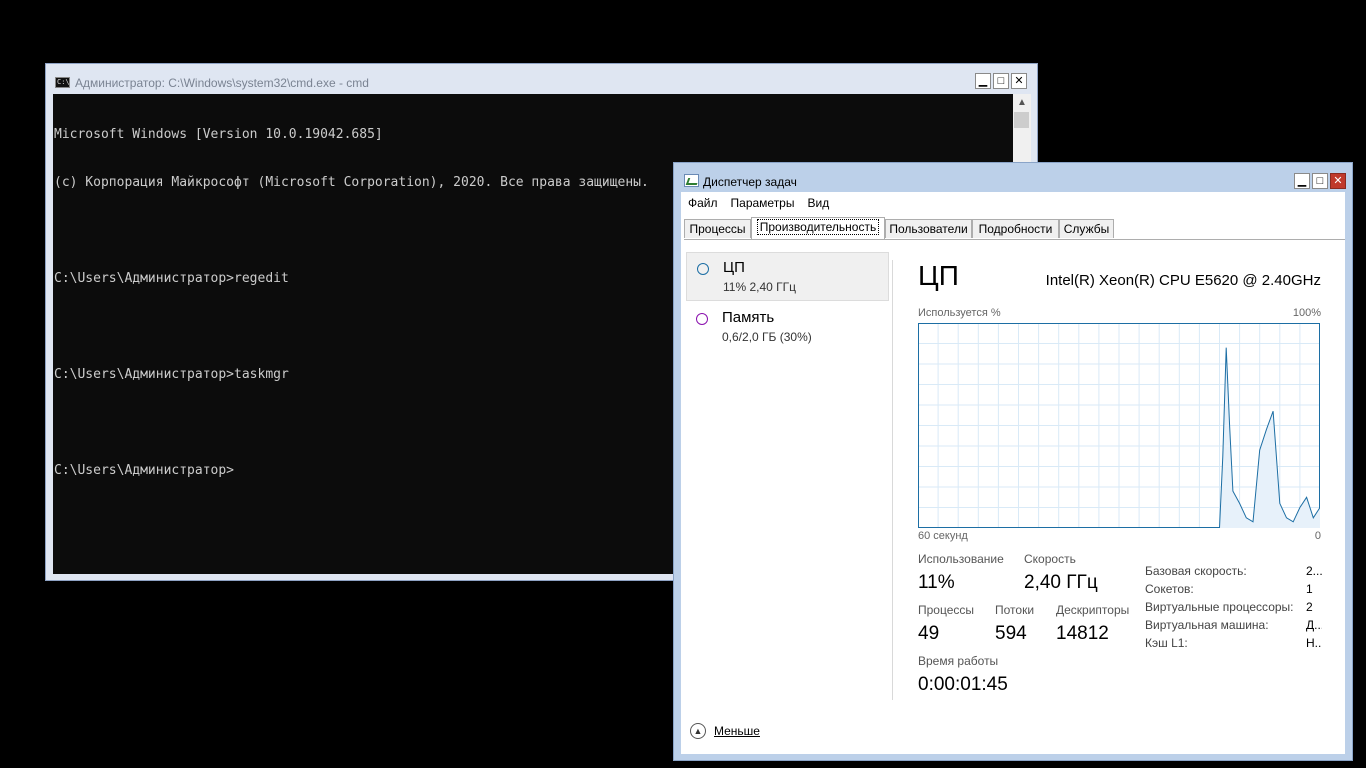  Describe the element at coordinates (817, 203) in the screenshot. I see `menu-view: Вид` at that location.